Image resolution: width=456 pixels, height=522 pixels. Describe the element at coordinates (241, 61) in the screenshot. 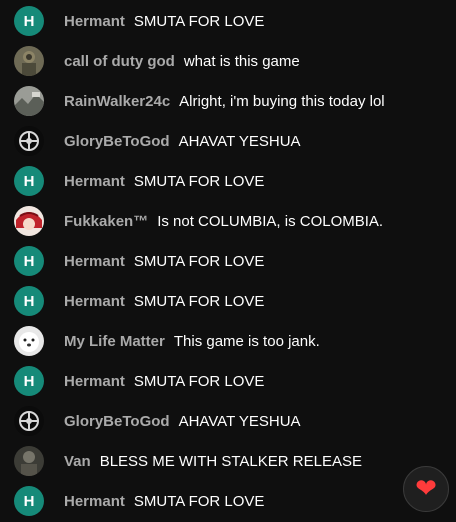

I see `message-text: what is this game` at that location.